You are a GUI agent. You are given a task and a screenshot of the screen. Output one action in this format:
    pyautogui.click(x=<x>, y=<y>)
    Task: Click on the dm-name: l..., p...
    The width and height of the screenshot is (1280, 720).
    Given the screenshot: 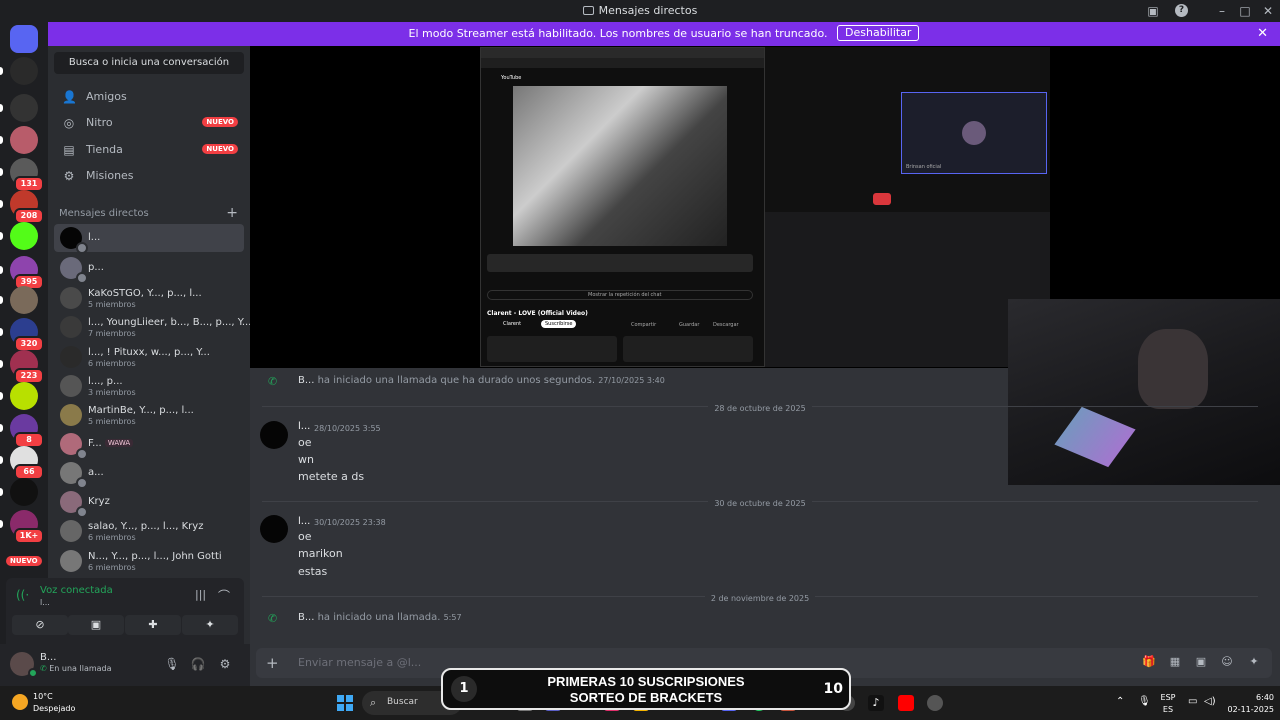 What is the action you would take?
    pyautogui.click(x=105, y=381)
    